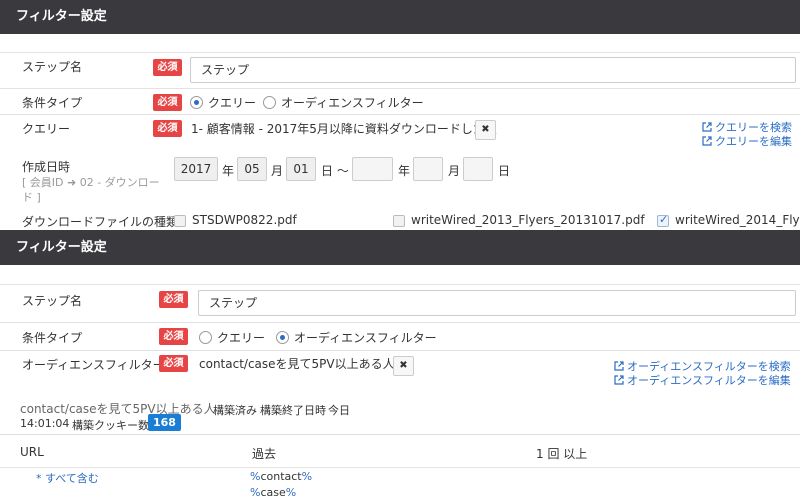  I want to click on clear-audience-filter-button: ✖, so click(403, 366).